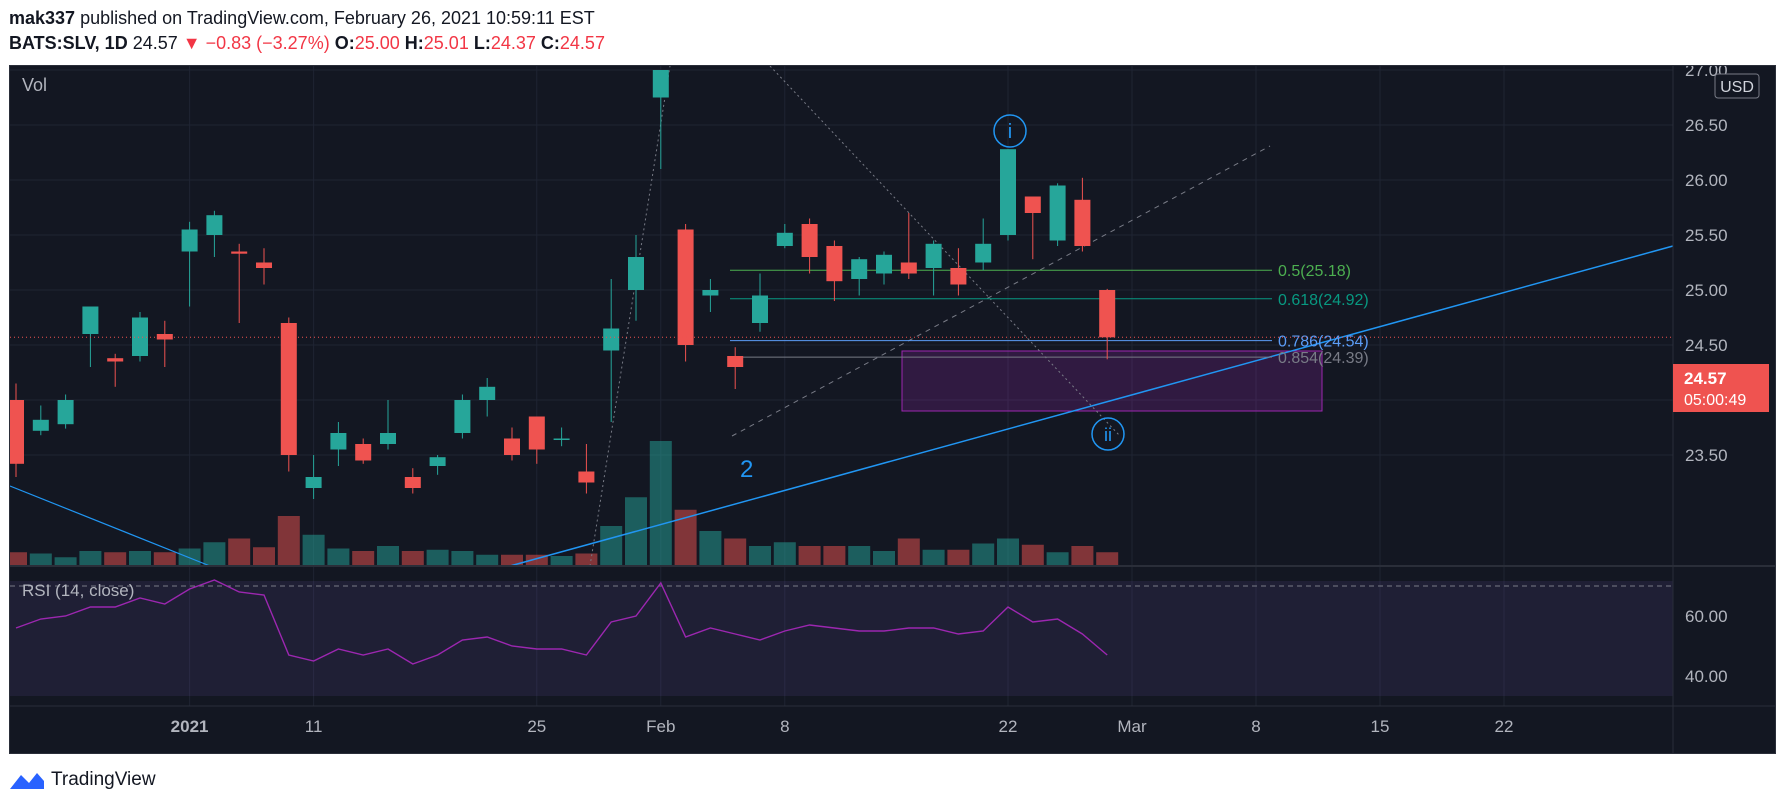 This screenshot has height=807, width=1783. I want to click on fib-level-label: 0.786(24.54), so click(1323, 342).